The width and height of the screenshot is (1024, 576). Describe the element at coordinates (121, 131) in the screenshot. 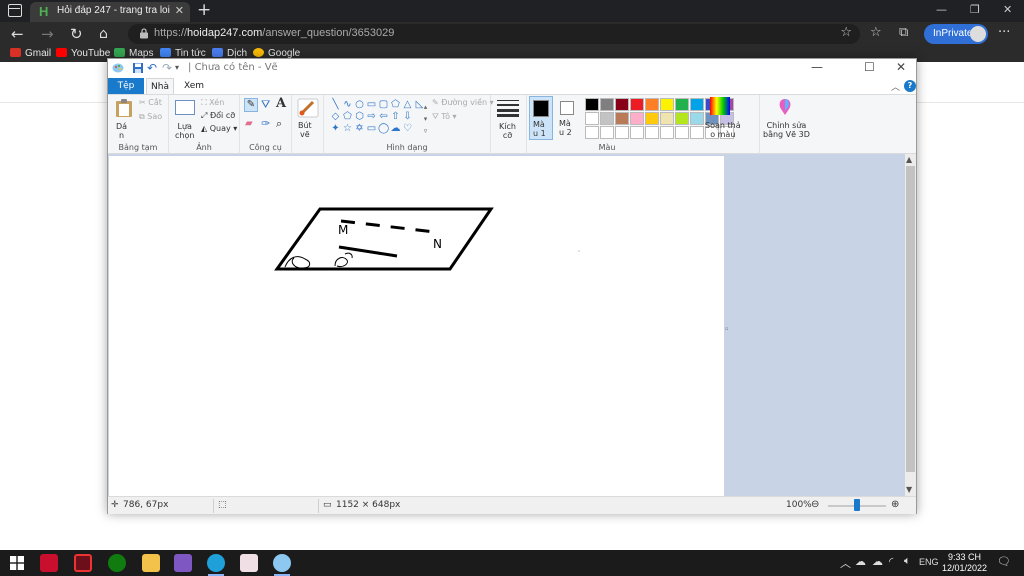

I see `paste-button: Dá n` at that location.